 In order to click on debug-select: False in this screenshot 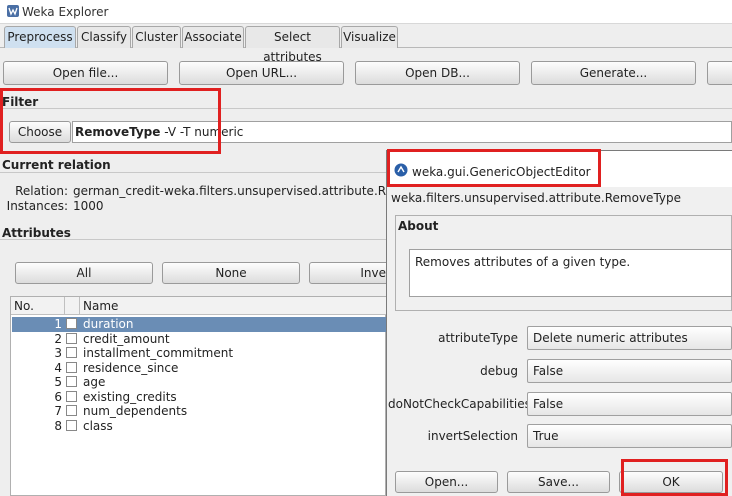, I will do `click(629, 371)`.